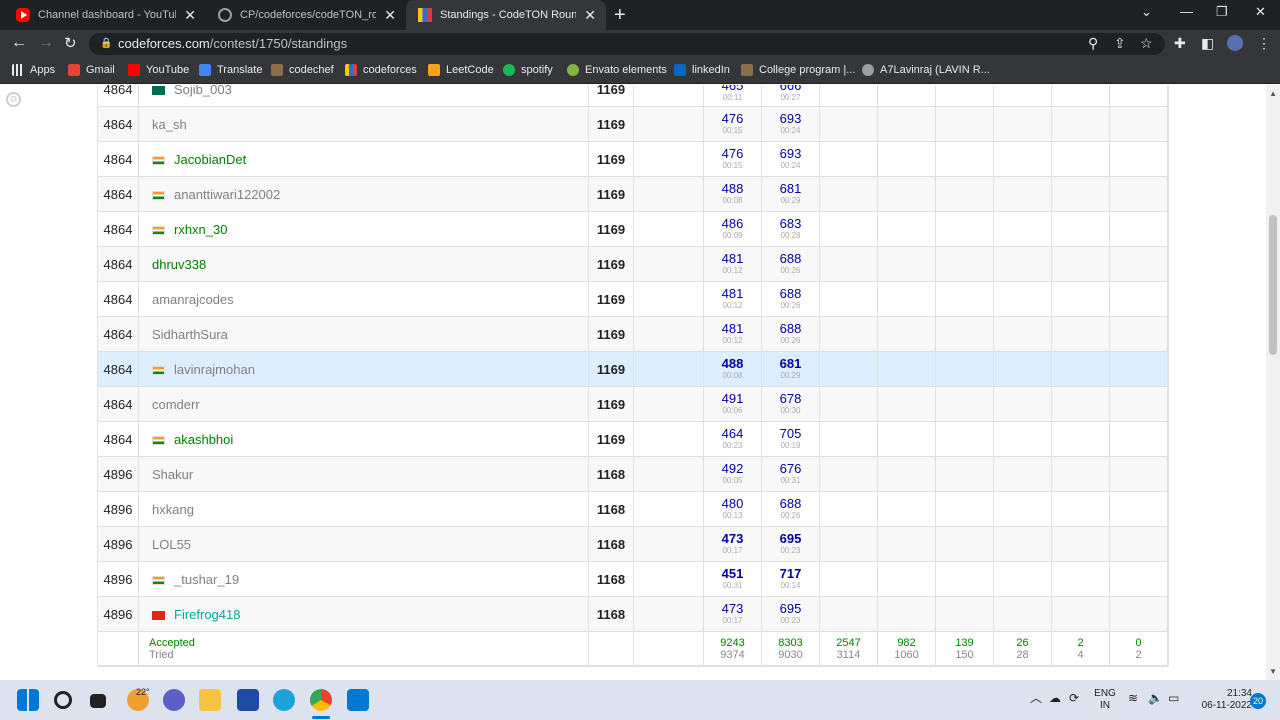 This screenshot has height=720, width=1280. I want to click on profile-avatar, so click(1235, 43).